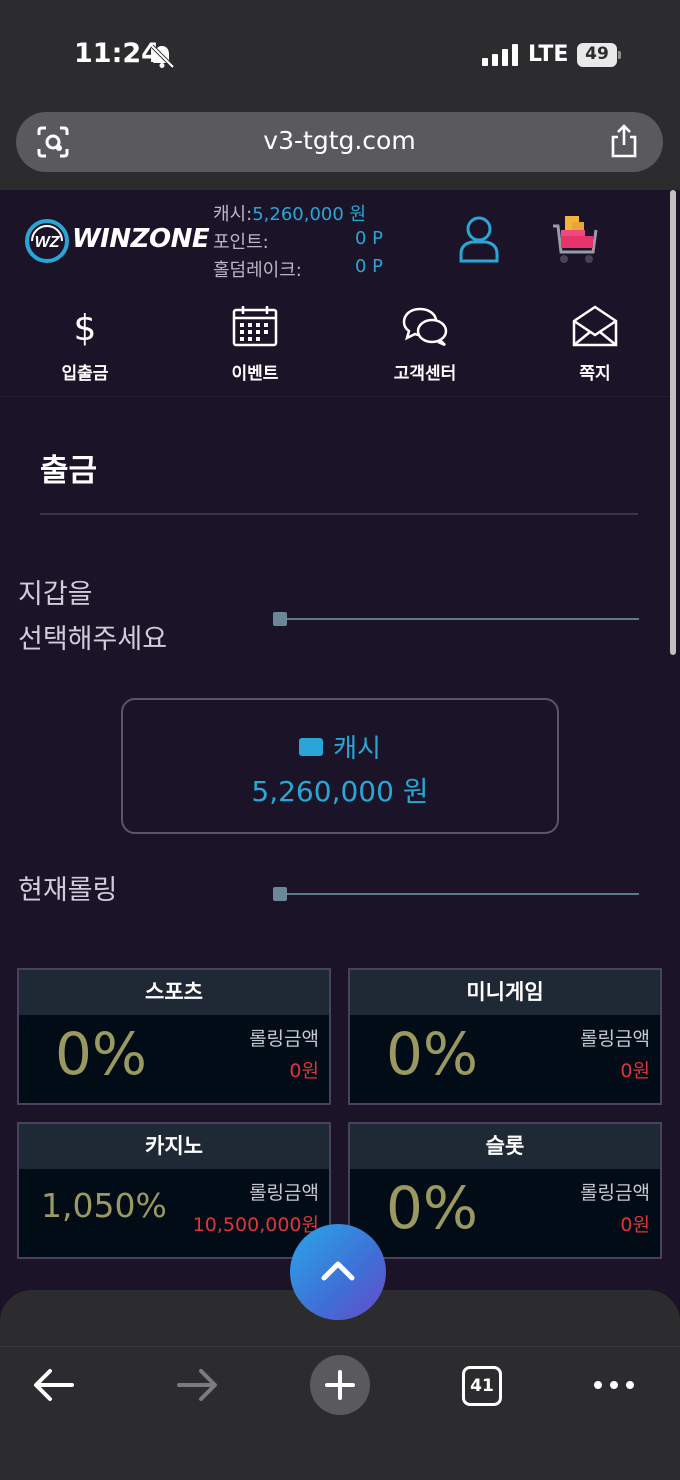 Image resolution: width=680 pixels, height=1480 pixels. What do you see at coordinates (340, 791) in the screenshot?
I see `cash-card-value: 5,260,000 원` at bounding box center [340, 791].